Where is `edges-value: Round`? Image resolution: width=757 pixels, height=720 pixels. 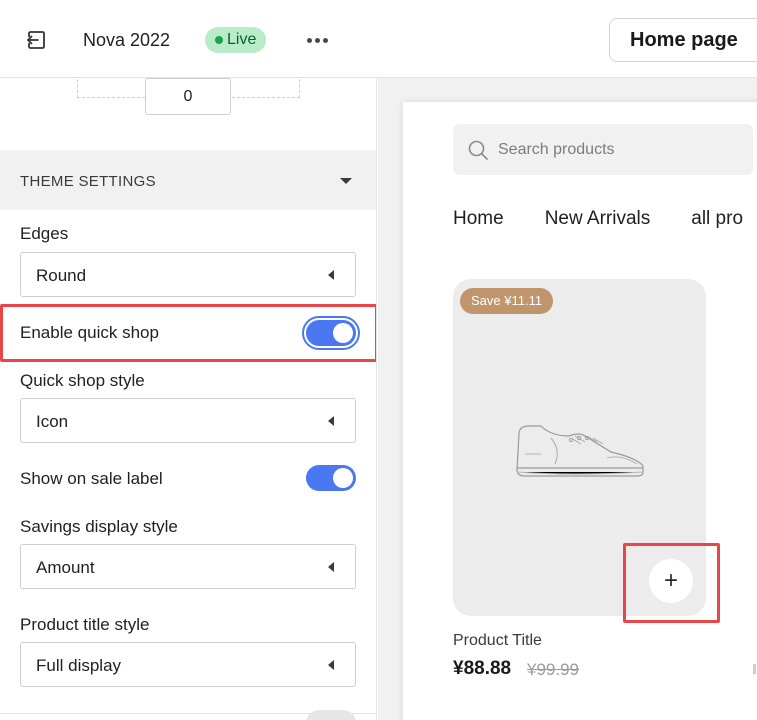
edges-value: Round is located at coordinates (61, 275).